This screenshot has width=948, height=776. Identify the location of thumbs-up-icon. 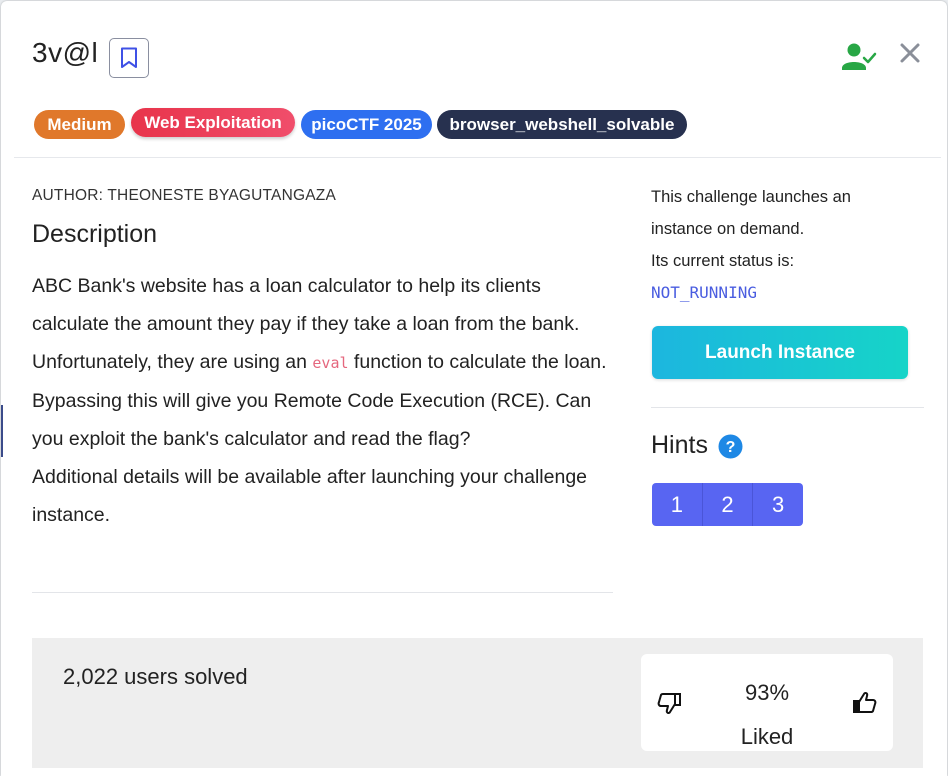
(865, 703).